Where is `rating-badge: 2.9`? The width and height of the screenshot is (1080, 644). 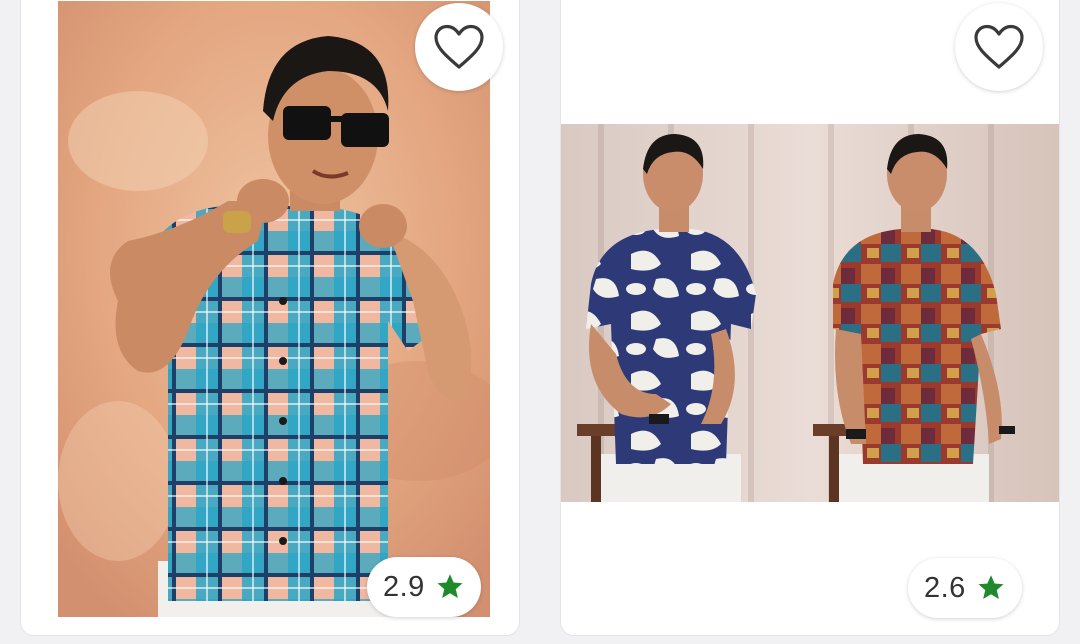 rating-badge: 2.9 is located at coordinates (424, 587).